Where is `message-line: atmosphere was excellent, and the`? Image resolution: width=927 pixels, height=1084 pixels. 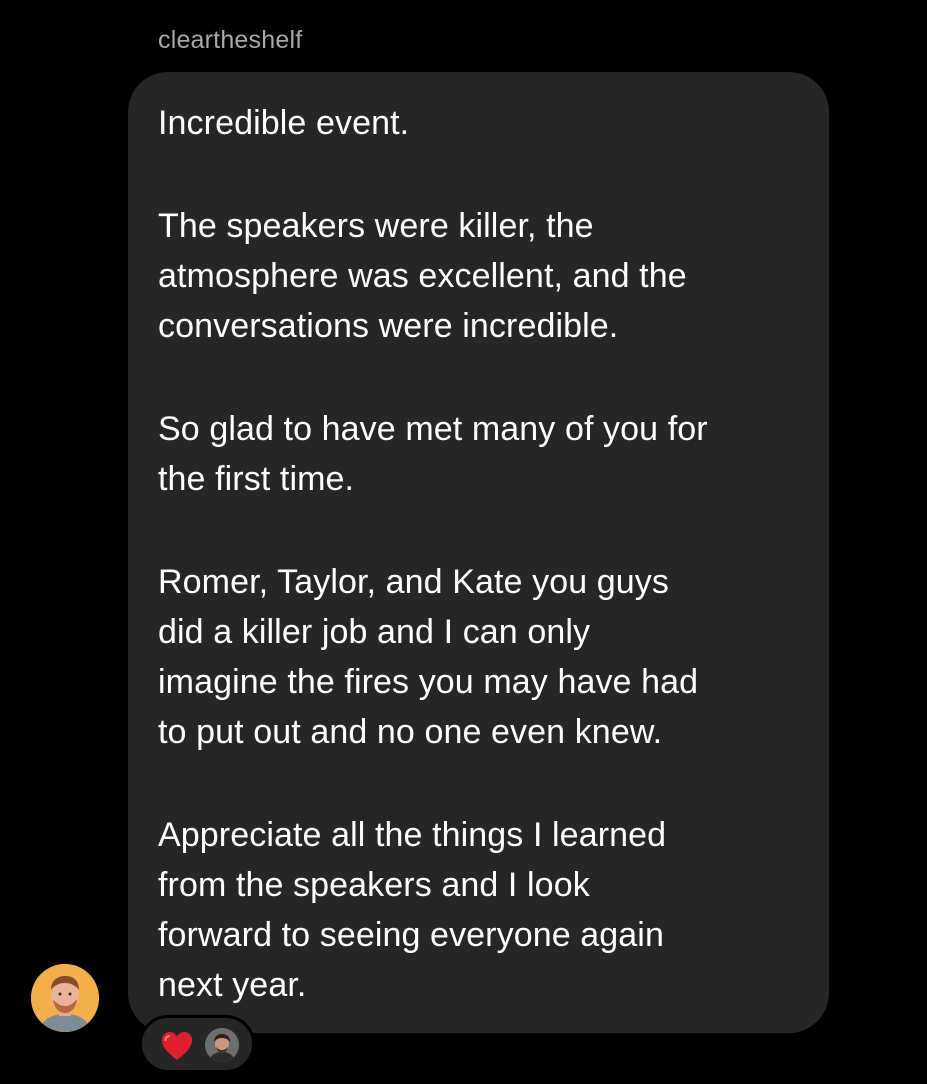 message-line: atmosphere was excellent, and the is located at coordinates (422, 276).